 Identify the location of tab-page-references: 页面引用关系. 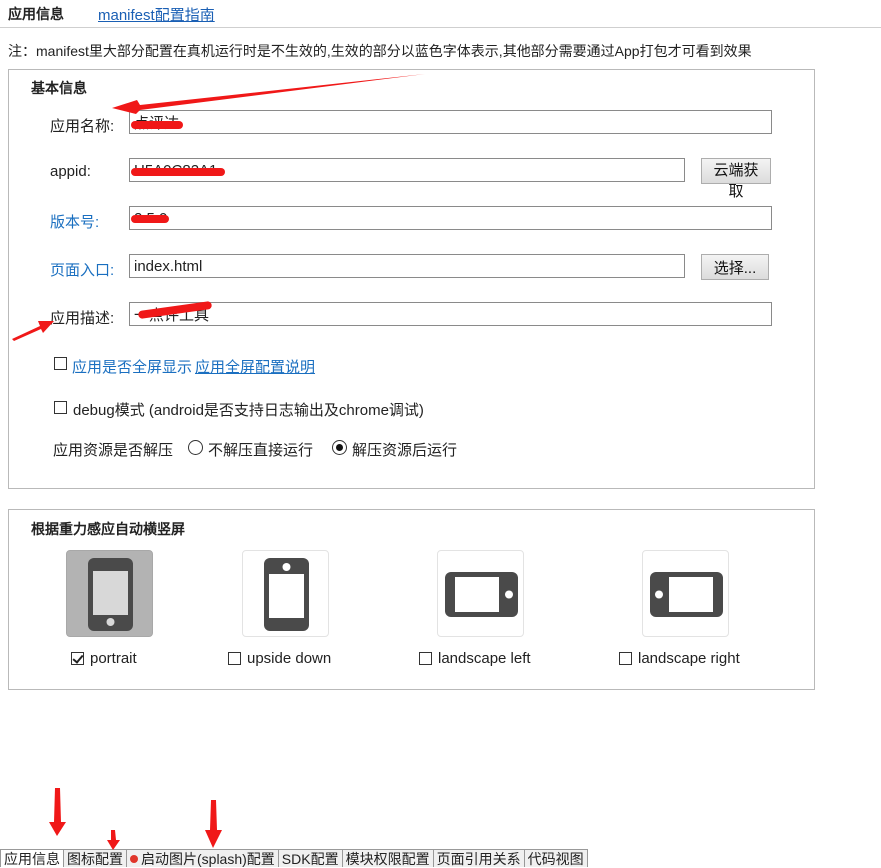
(478, 858).